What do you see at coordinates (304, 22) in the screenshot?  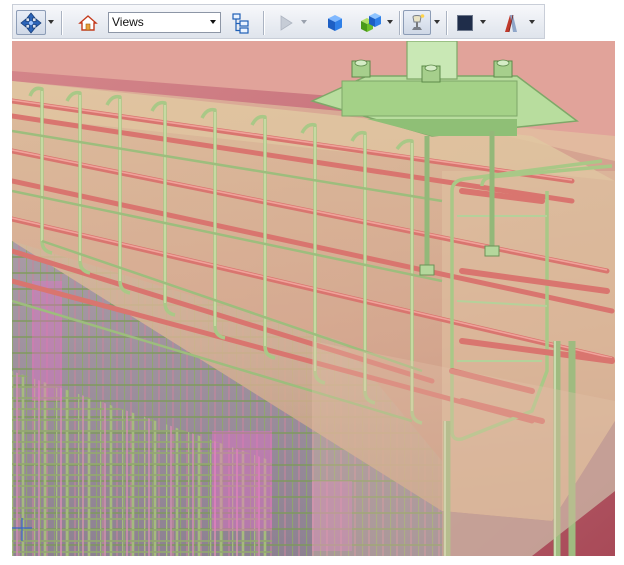 I see `play-dropdown-arrow` at bounding box center [304, 22].